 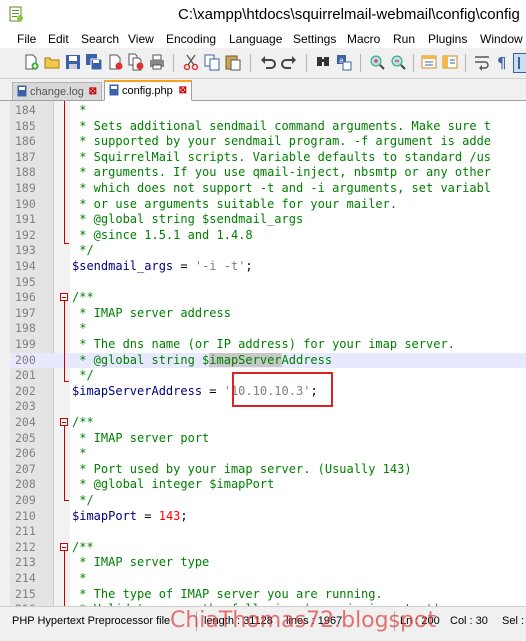 I want to click on code-line: 191 * @global string $sendmail_args, so click(x=268, y=220).